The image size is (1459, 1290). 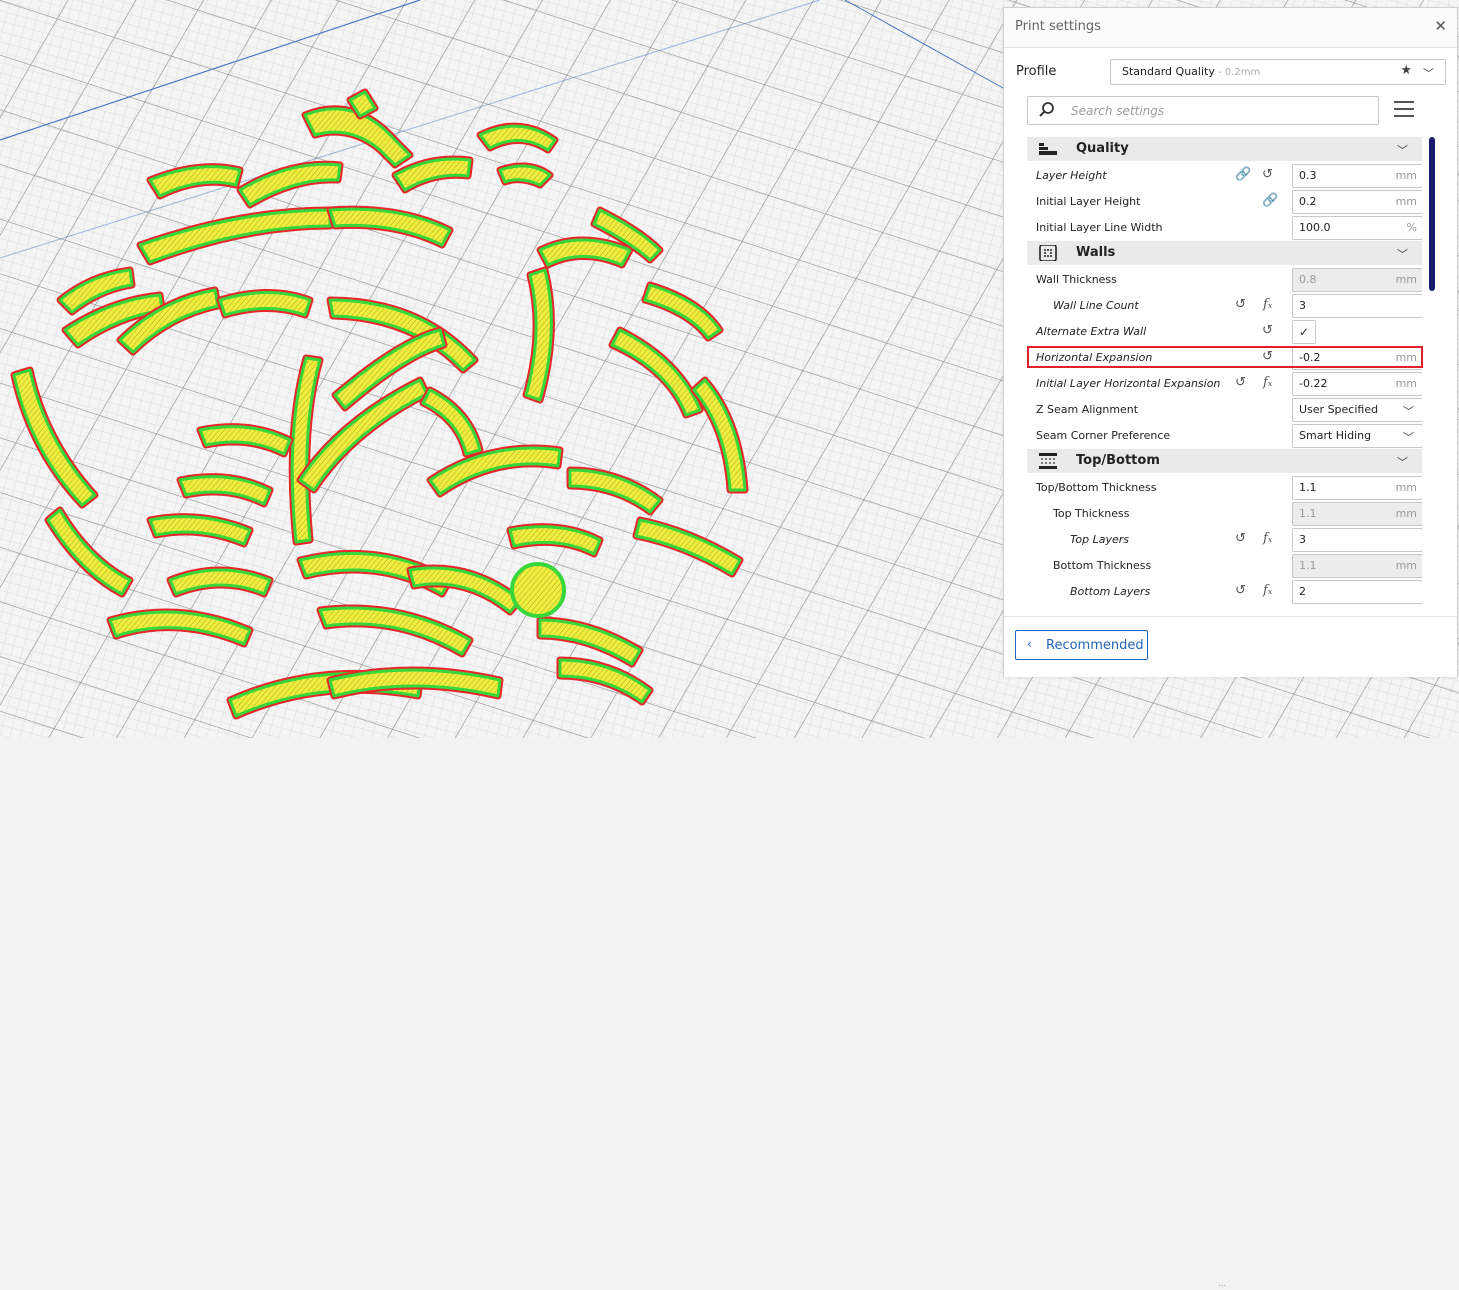 What do you see at coordinates (1357, 228) in the screenshot?
I see `initial-layer-line-width-field: 100.0%` at bounding box center [1357, 228].